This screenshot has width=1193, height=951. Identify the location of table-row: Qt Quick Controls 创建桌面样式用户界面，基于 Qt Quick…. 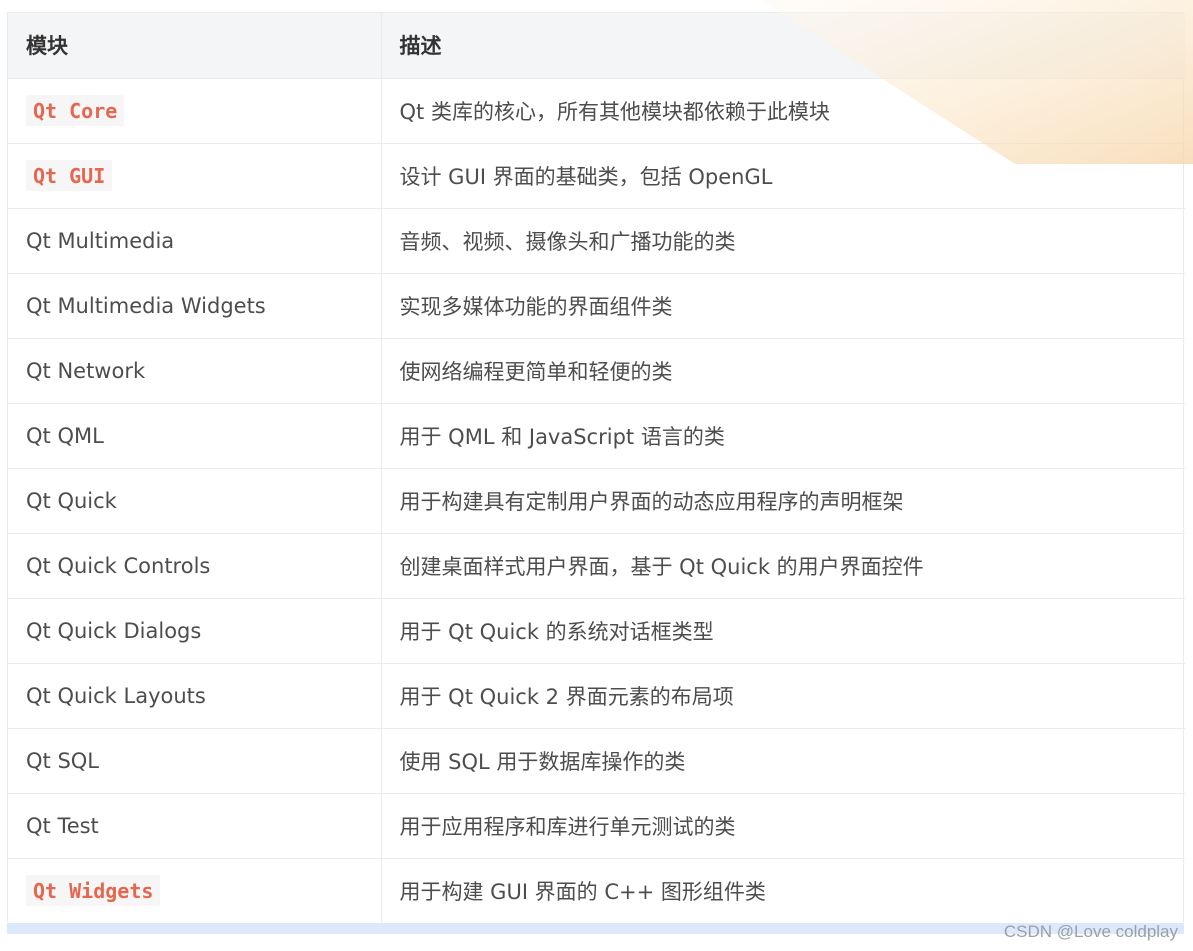
(596, 566).